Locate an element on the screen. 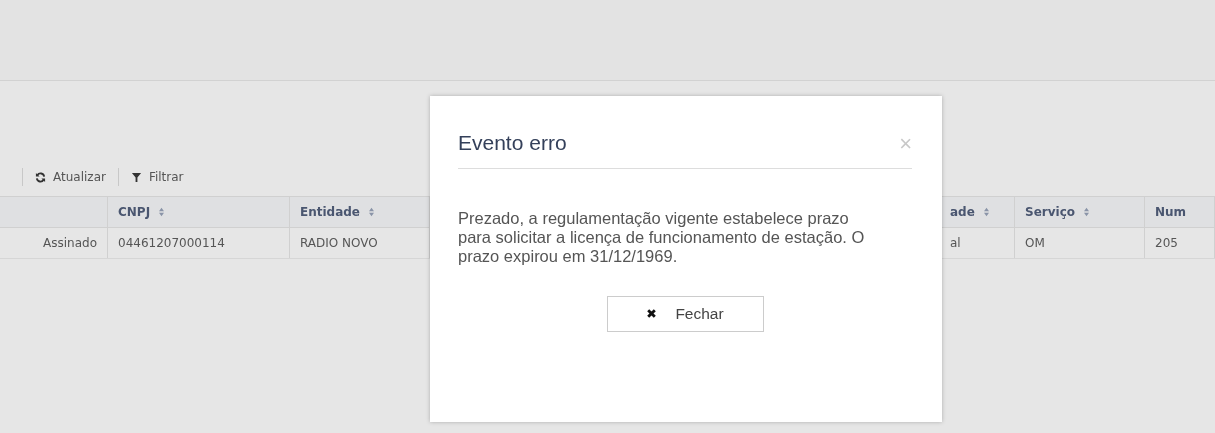 This screenshot has width=1215, height=433. refresh-icon is located at coordinates (40, 177).